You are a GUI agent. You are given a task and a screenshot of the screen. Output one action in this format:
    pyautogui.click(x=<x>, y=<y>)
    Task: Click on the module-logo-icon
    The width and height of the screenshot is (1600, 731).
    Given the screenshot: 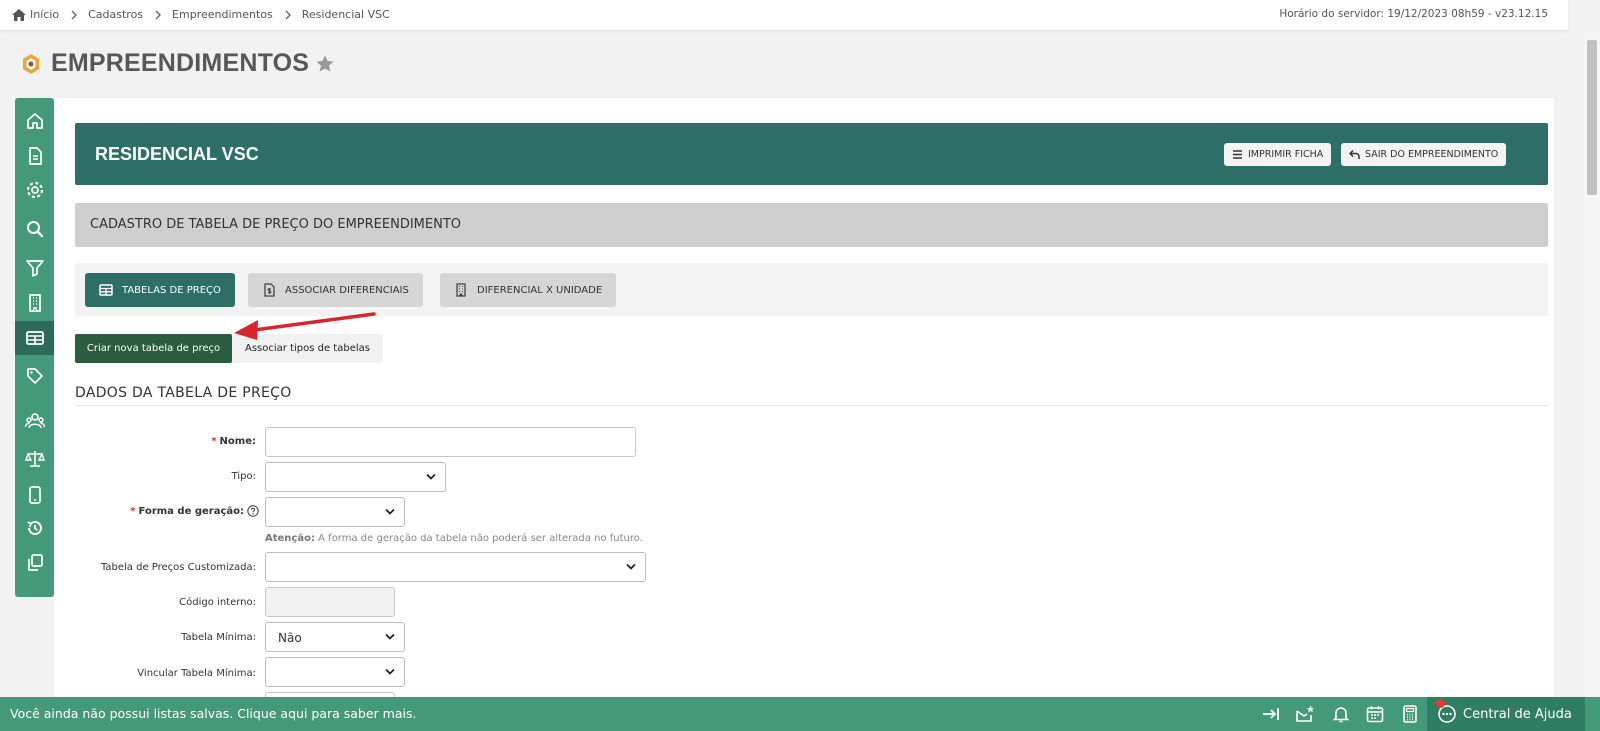 What is the action you would take?
    pyautogui.click(x=31, y=63)
    